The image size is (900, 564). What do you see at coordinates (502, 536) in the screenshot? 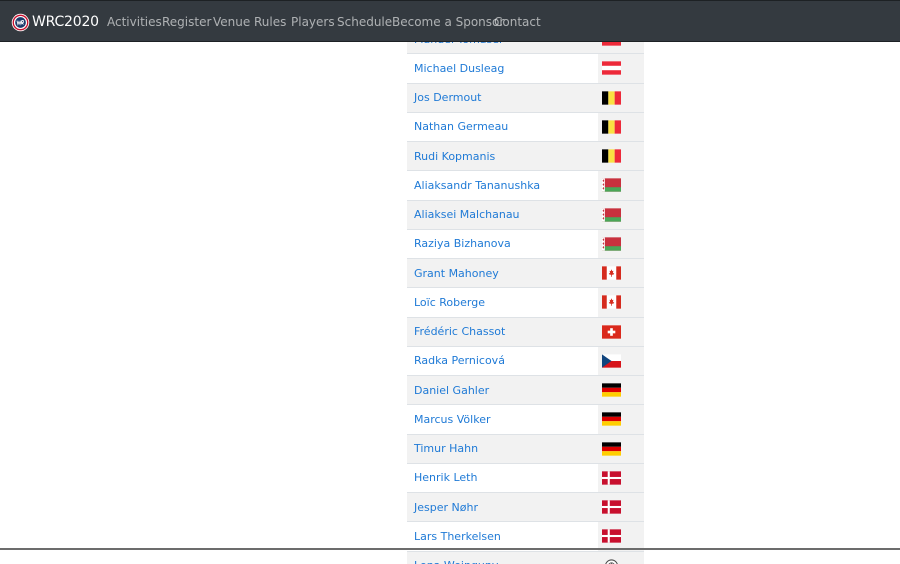
I see `player-name-cell: Lars Therkelsen` at bounding box center [502, 536].